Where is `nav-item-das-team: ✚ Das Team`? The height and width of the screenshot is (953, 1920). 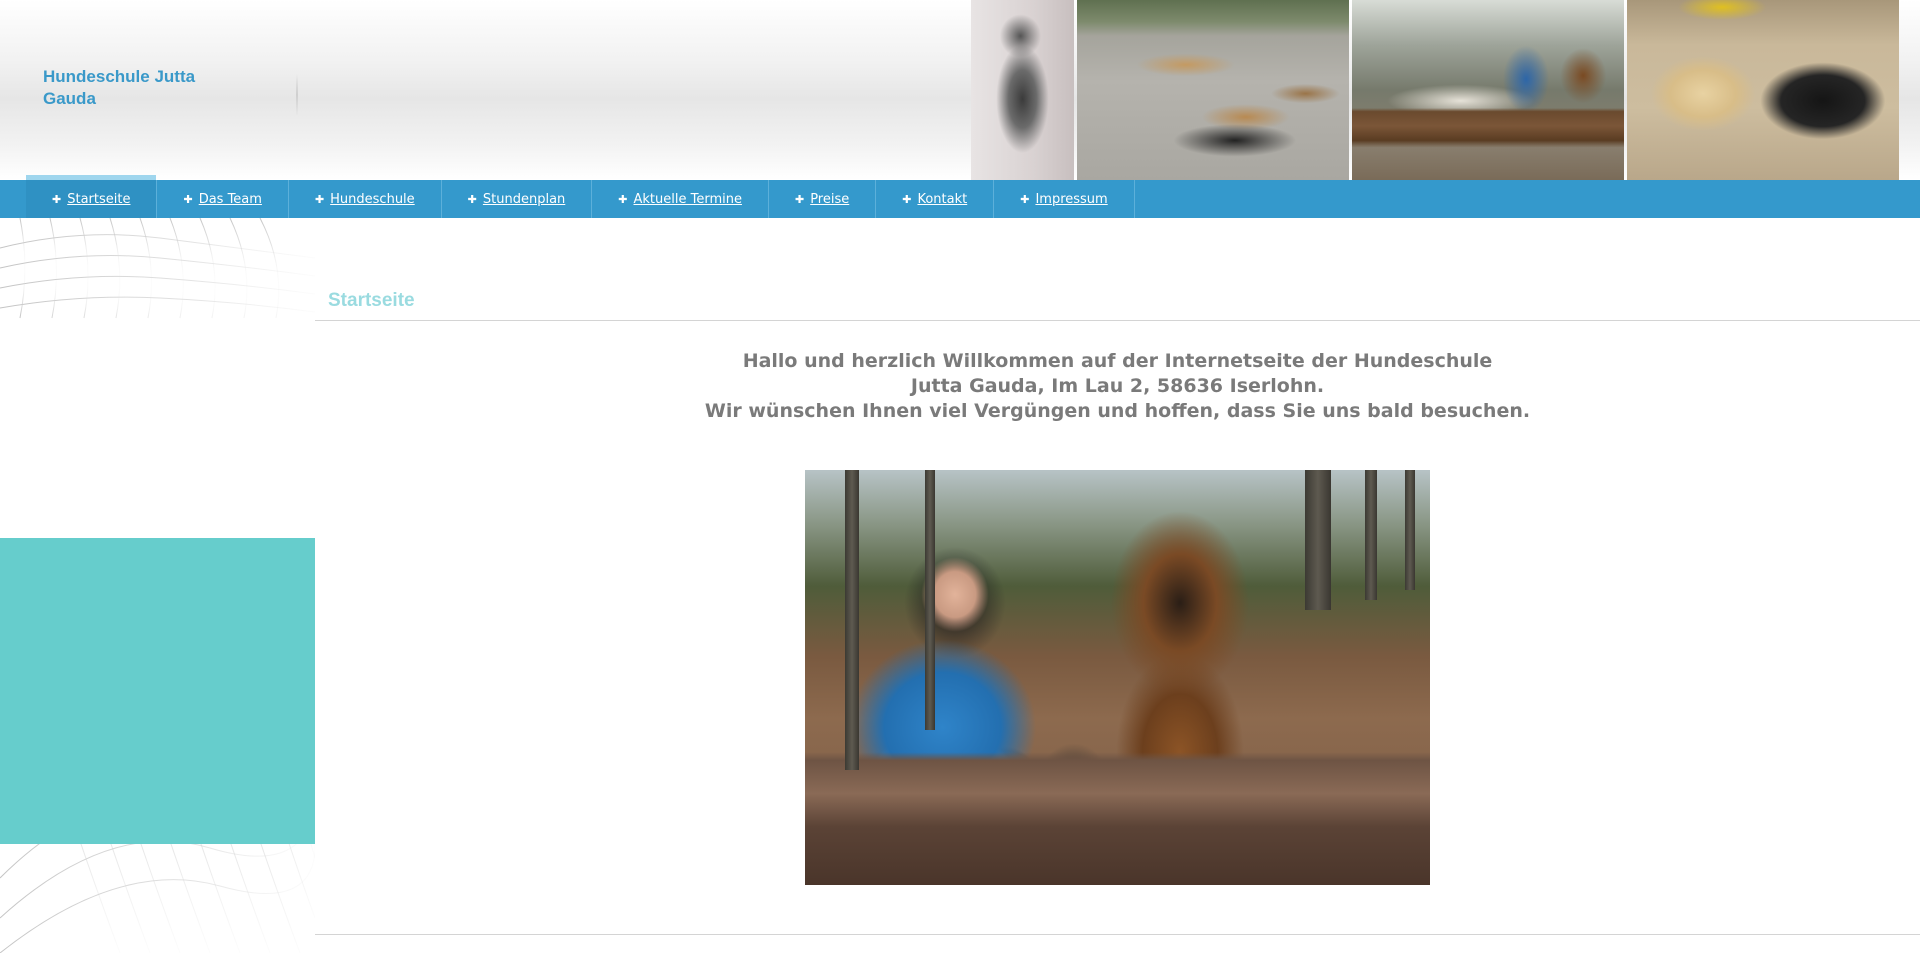 nav-item-das-team: ✚ Das Team is located at coordinates (223, 199).